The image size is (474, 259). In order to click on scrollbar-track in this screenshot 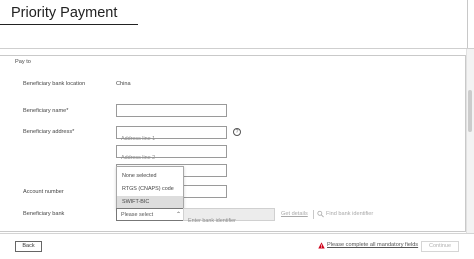, I will do `click(470, 141)`.